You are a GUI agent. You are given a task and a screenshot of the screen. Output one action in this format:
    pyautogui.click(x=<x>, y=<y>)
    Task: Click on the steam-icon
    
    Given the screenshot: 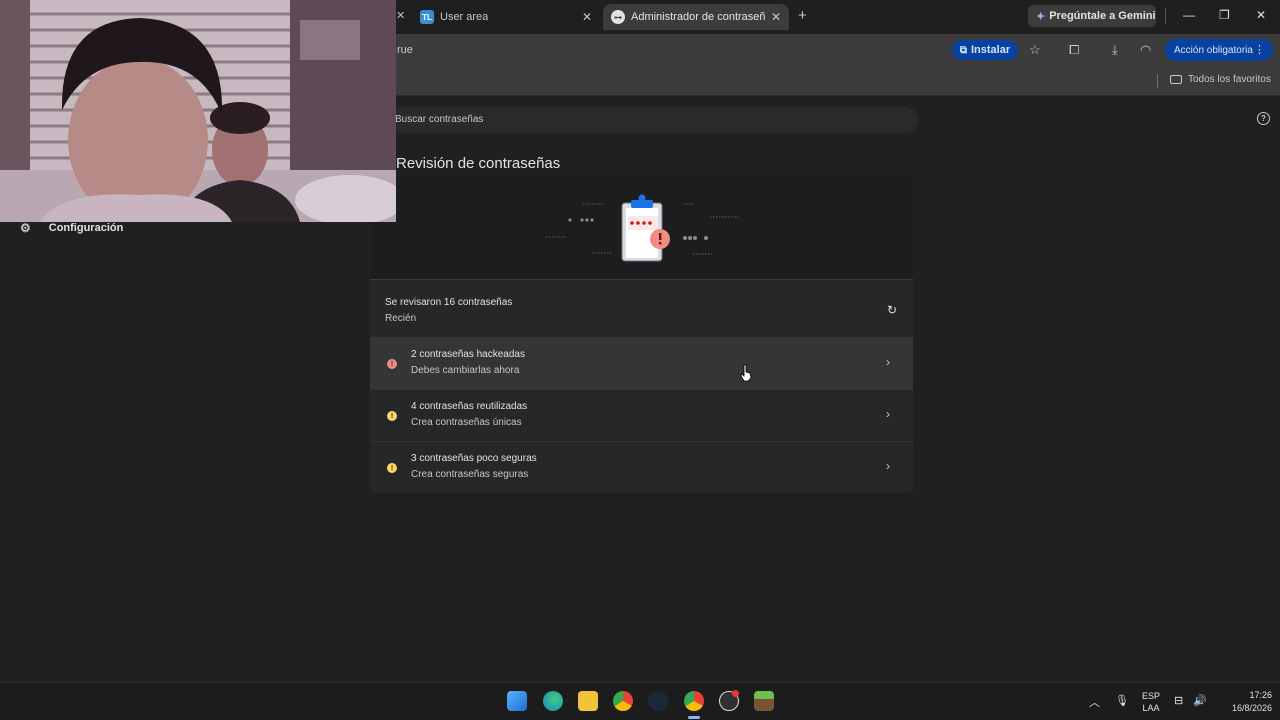 What is the action you would take?
    pyautogui.click(x=658, y=701)
    